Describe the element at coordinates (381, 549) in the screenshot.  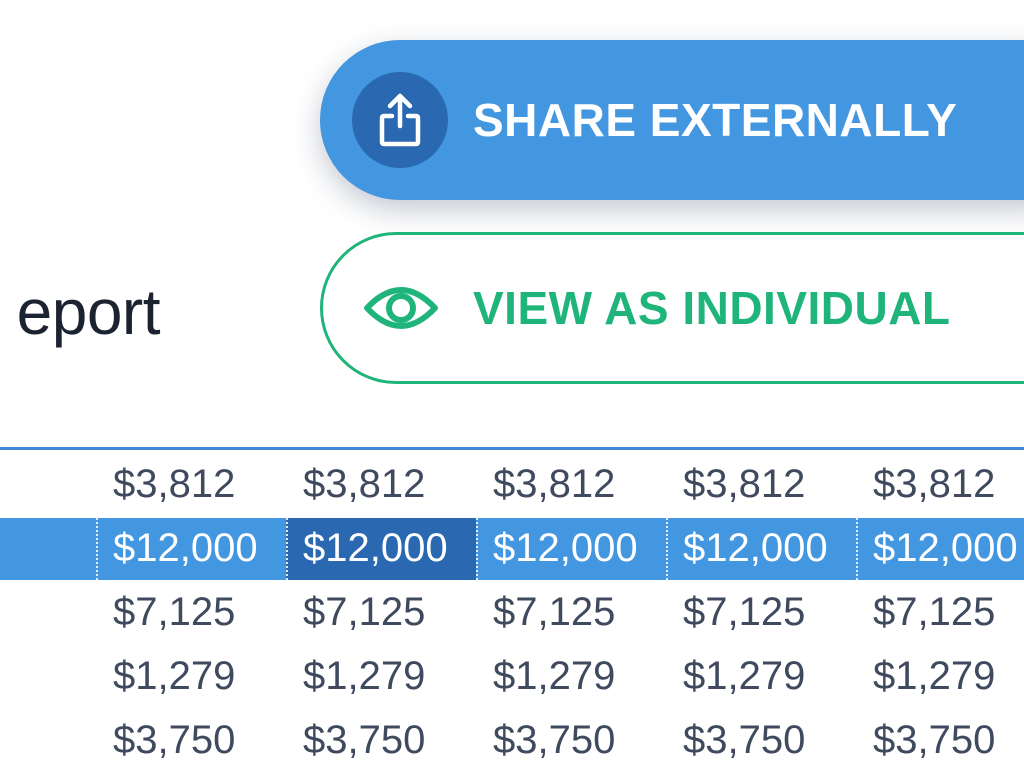
I see `table-cell-selected: $12,000` at that location.